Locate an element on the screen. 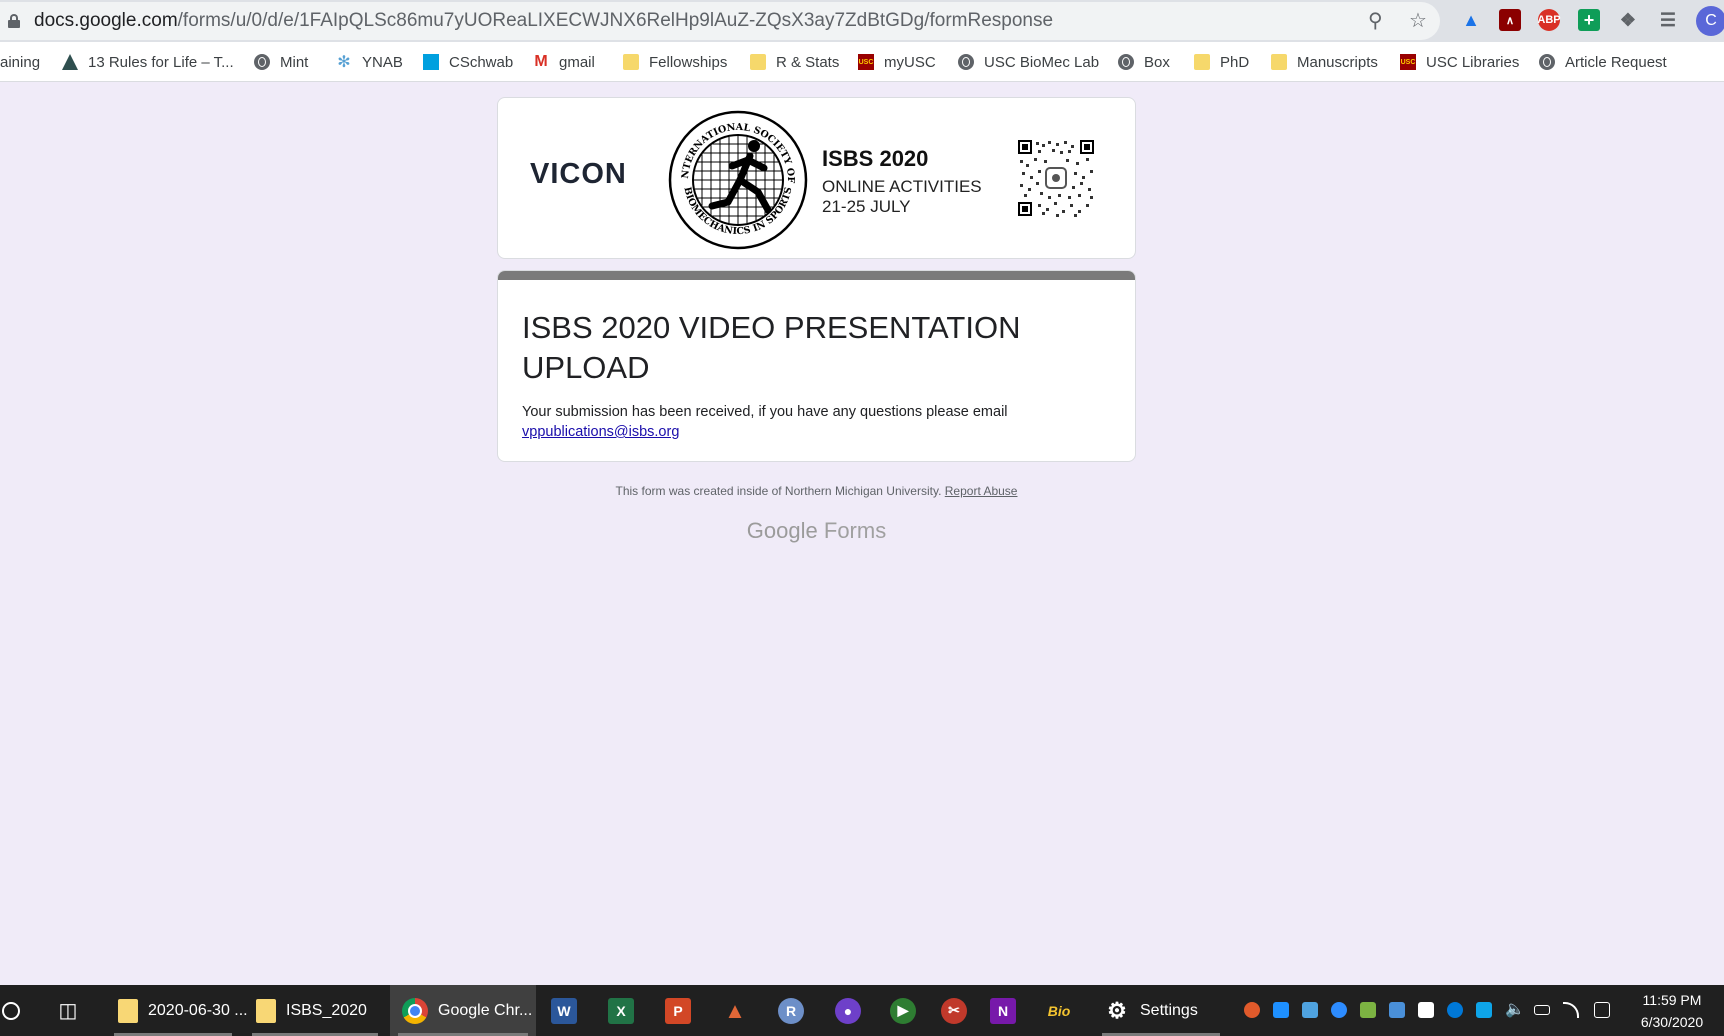 This screenshot has height=1036, width=1724. bookmark-myusc: USC myUSC is located at coordinates (897, 62).